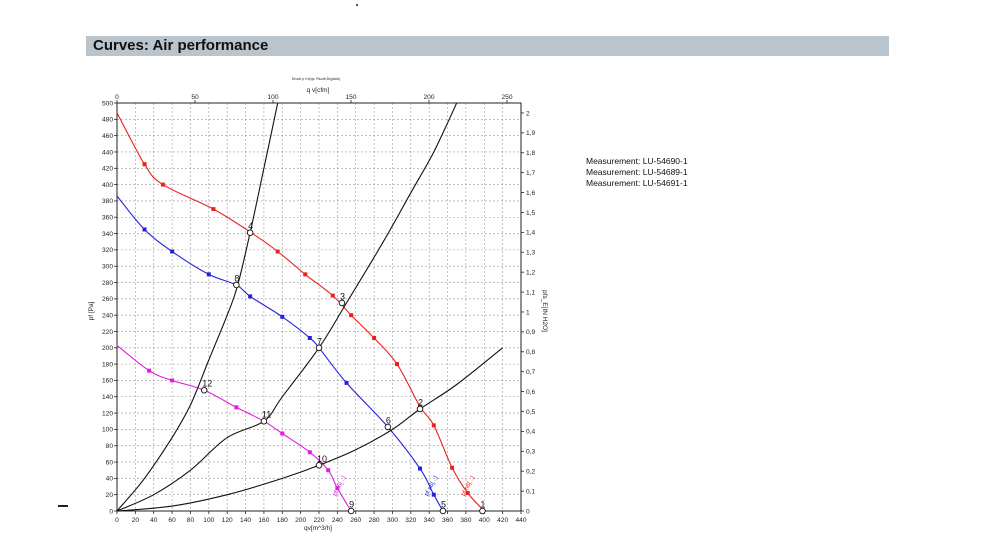 This screenshot has height=550, width=1000. What do you see at coordinates (428, 97) in the screenshot?
I see `top-tick-label: 200` at bounding box center [428, 97].